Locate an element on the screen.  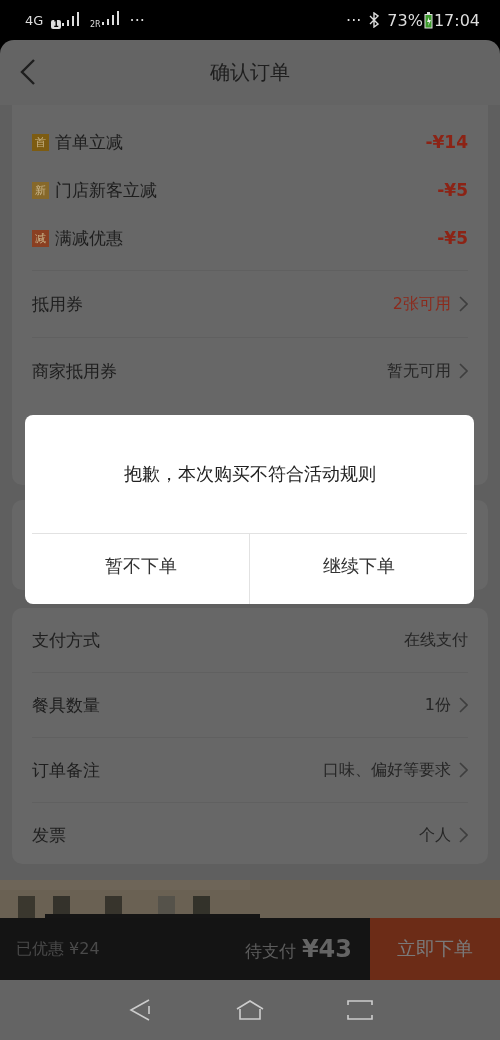
discount-badge: 首 is located at coordinates (40, 142).